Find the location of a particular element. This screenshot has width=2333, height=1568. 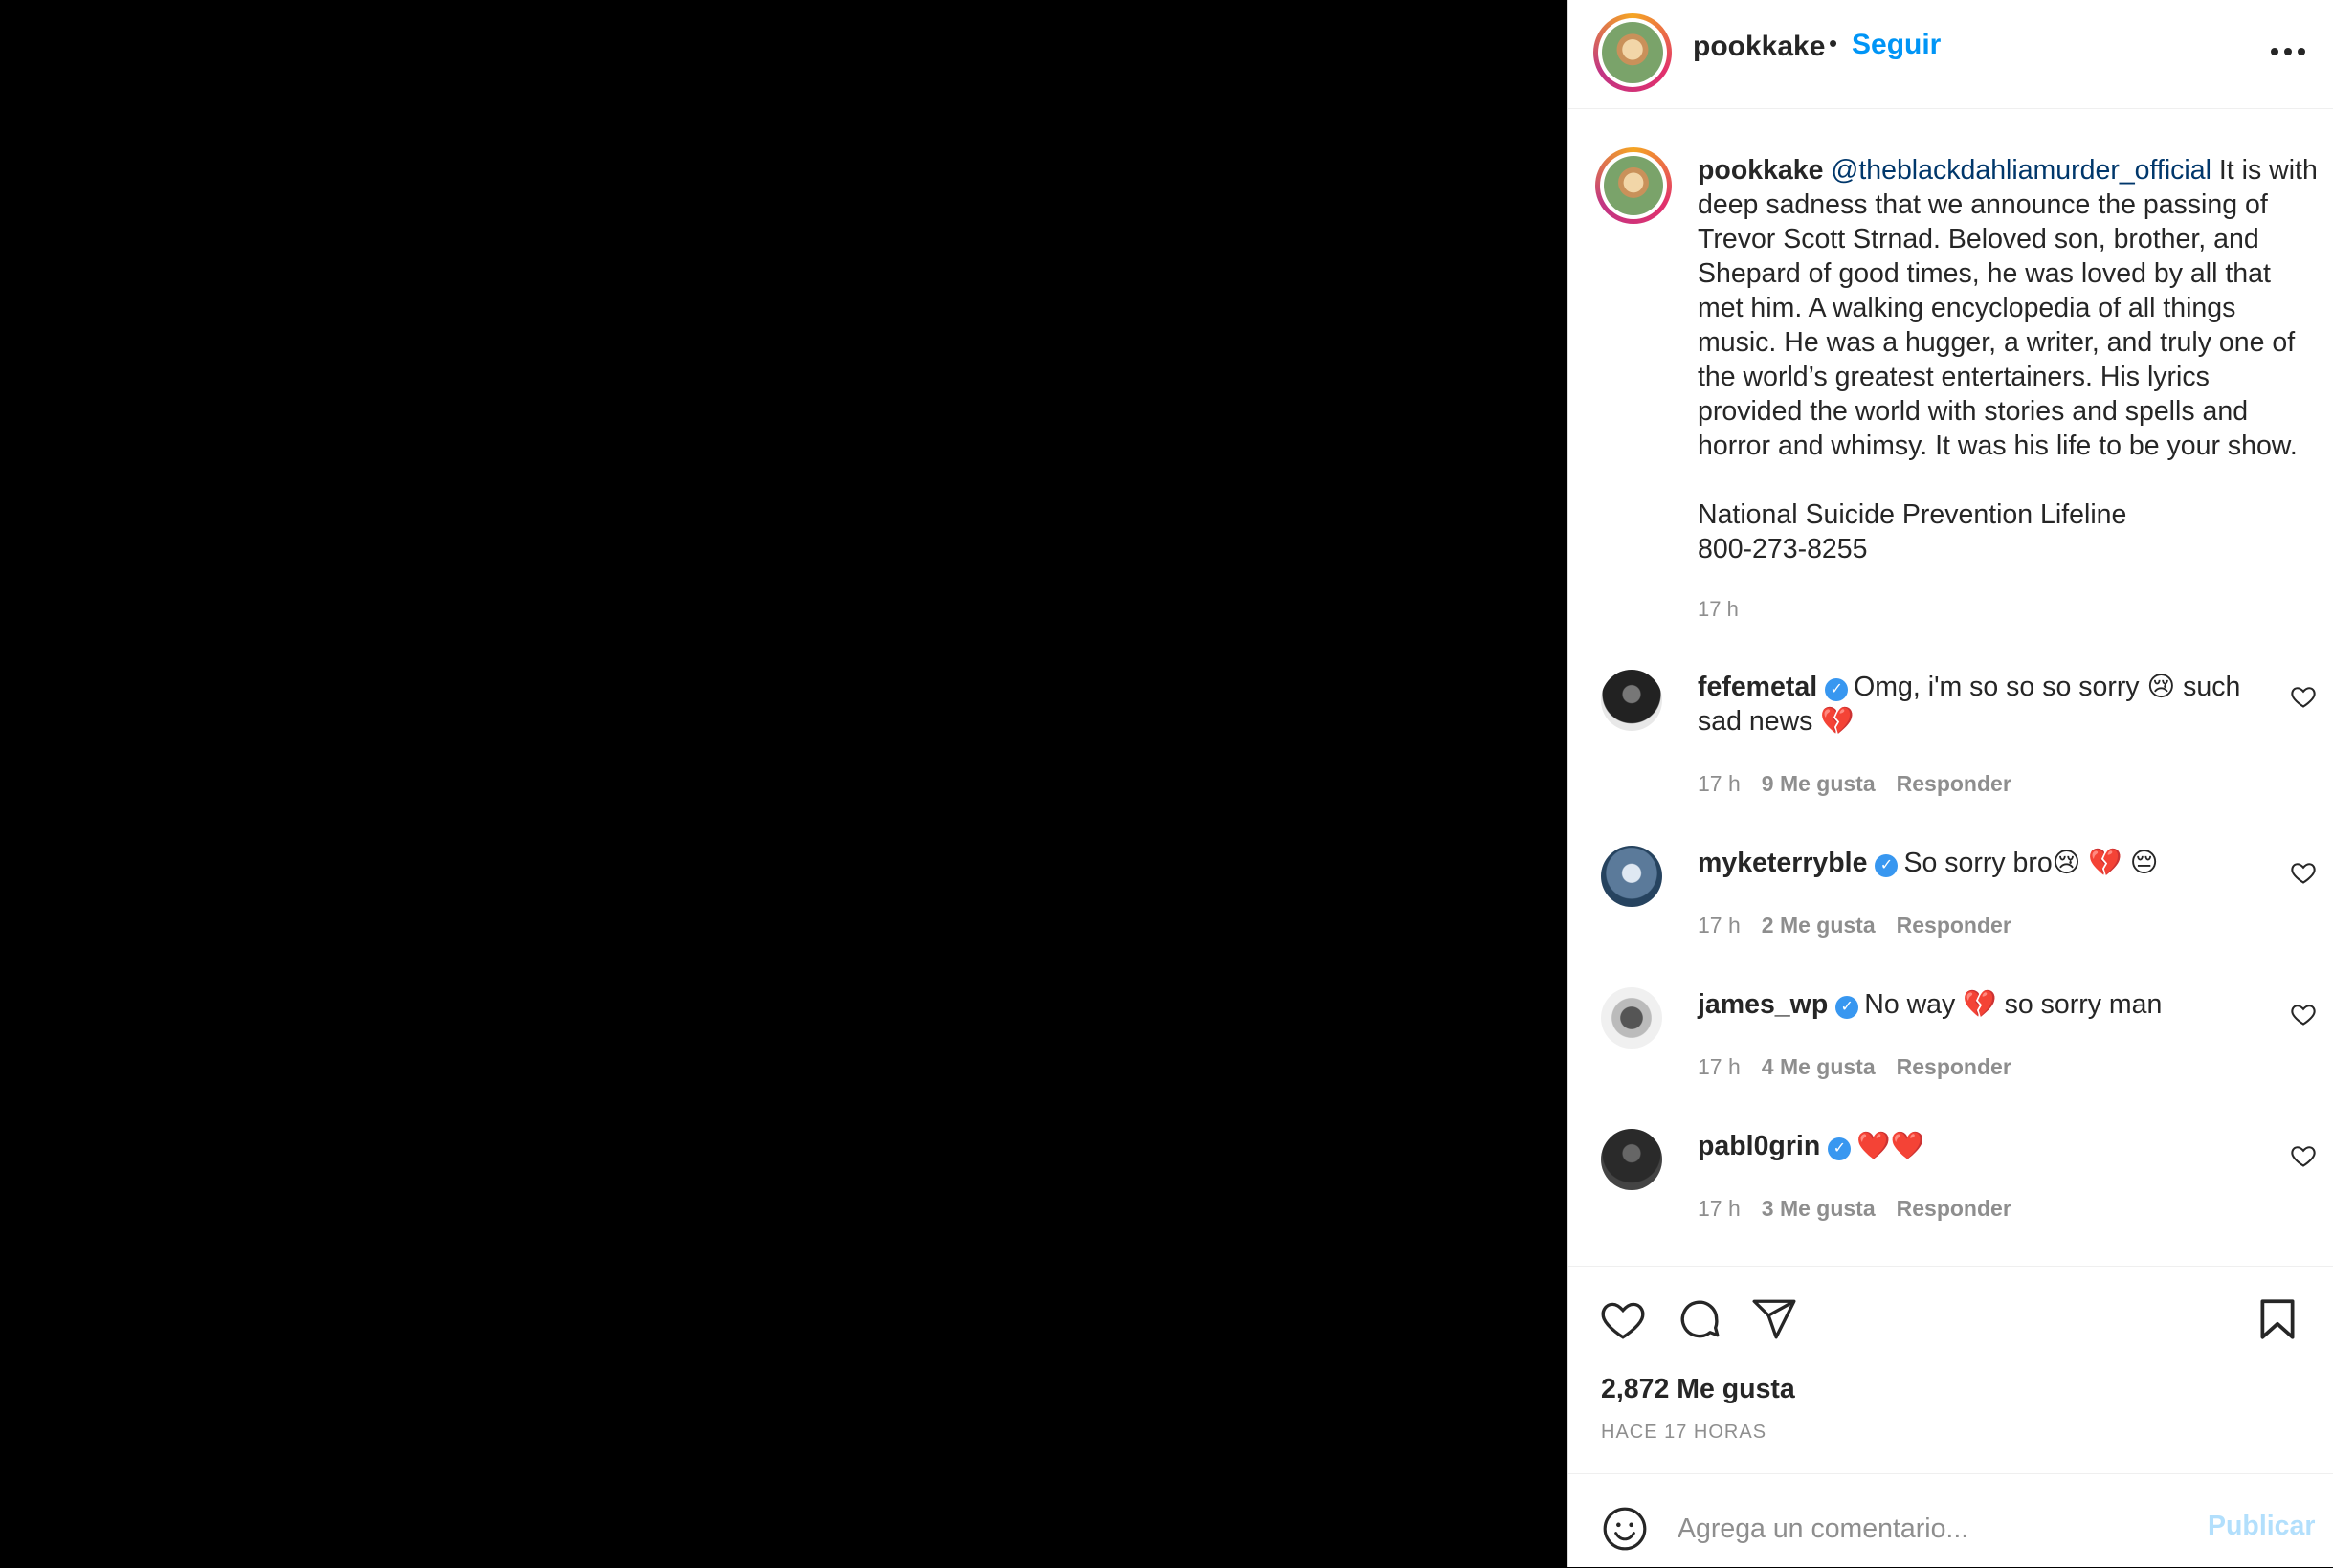

comment-input is located at coordinates (1926, 1528).